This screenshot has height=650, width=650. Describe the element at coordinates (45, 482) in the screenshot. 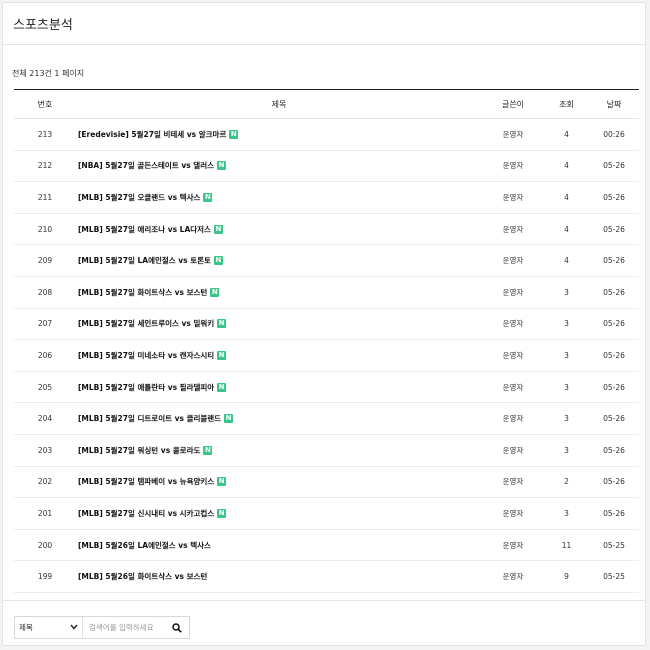

I see `post-num: 202` at that location.